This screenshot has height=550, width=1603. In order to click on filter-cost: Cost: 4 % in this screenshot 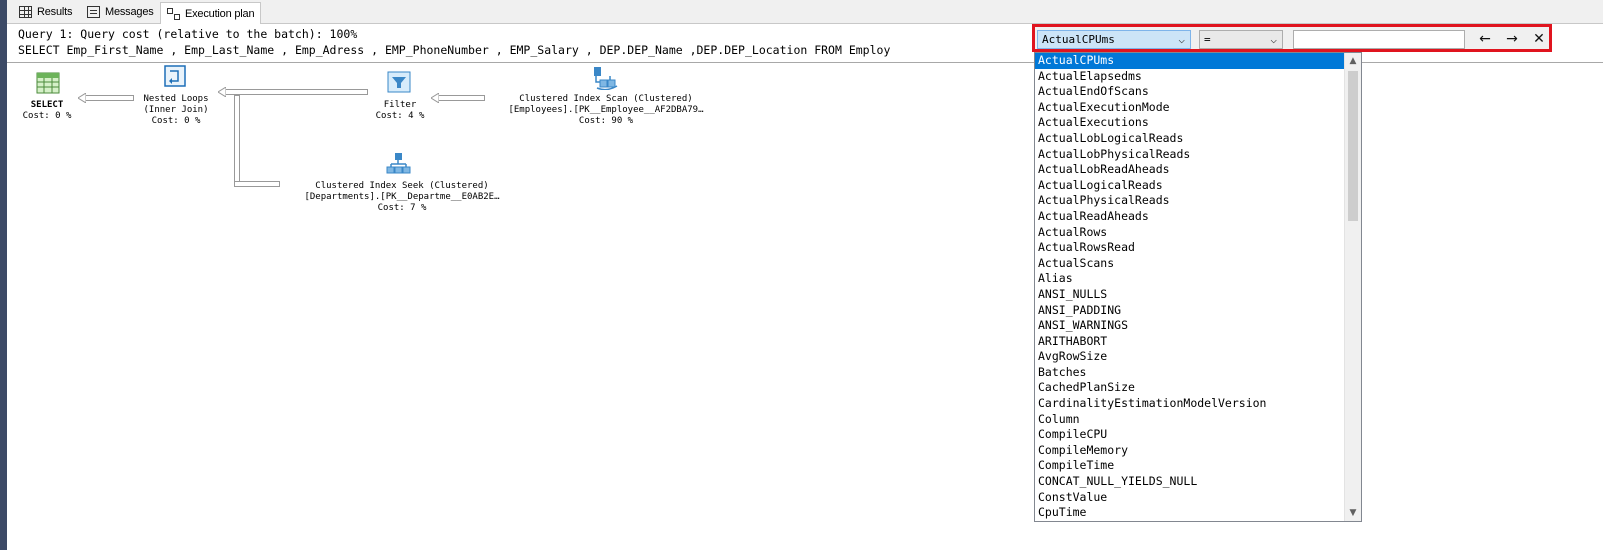, I will do `click(400, 116)`.